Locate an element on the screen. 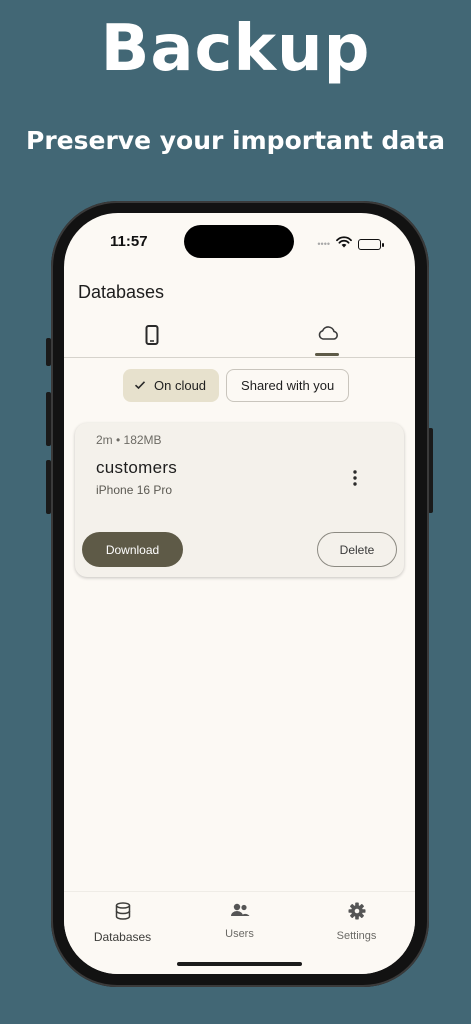 This screenshot has height=1024, width=471. battery-icon is located at coordinates (371, 244).